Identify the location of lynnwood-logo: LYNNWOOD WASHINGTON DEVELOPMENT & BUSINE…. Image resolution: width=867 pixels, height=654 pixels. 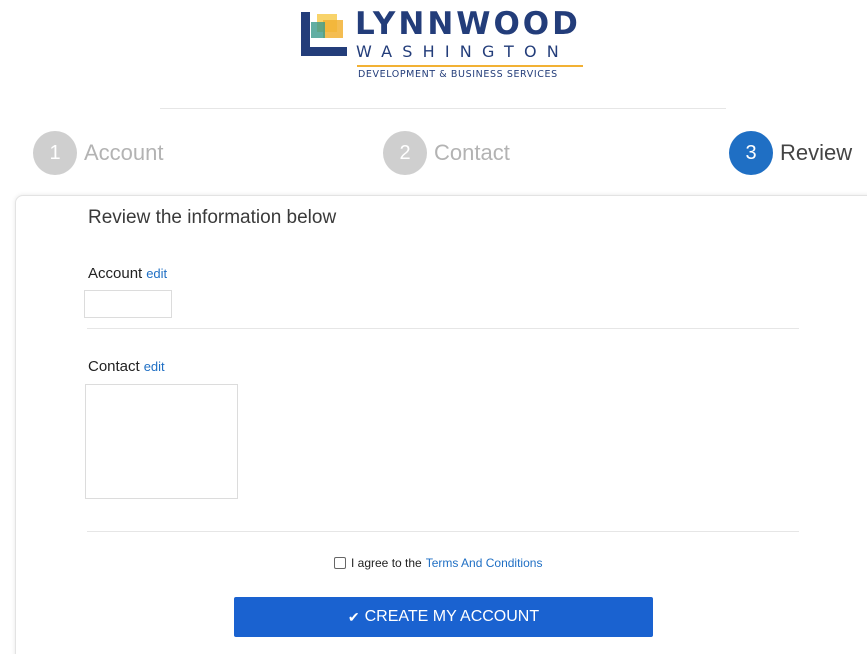
(449, 46).